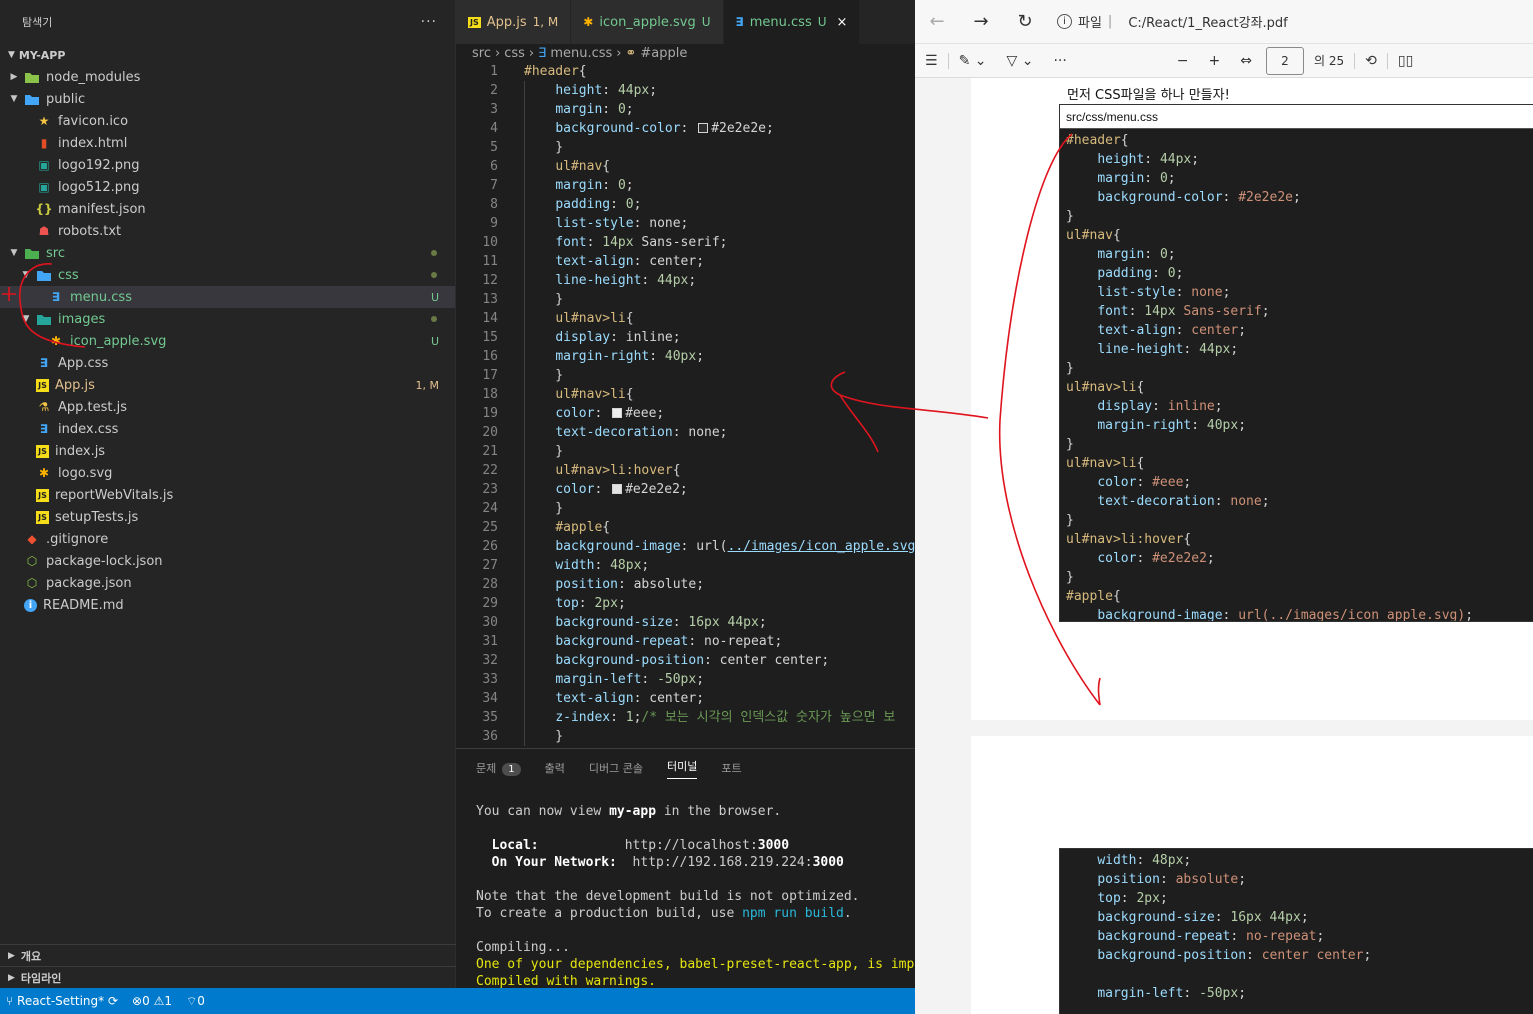  I want to click on tree-item-index-css: ∃ index.css, so click(227, 429).